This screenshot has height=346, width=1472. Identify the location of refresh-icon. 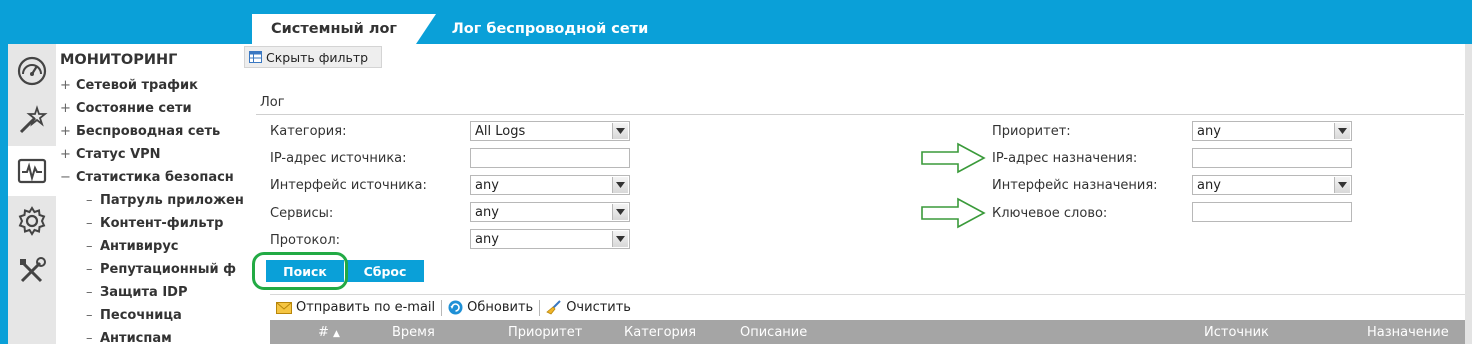
(455, 307).